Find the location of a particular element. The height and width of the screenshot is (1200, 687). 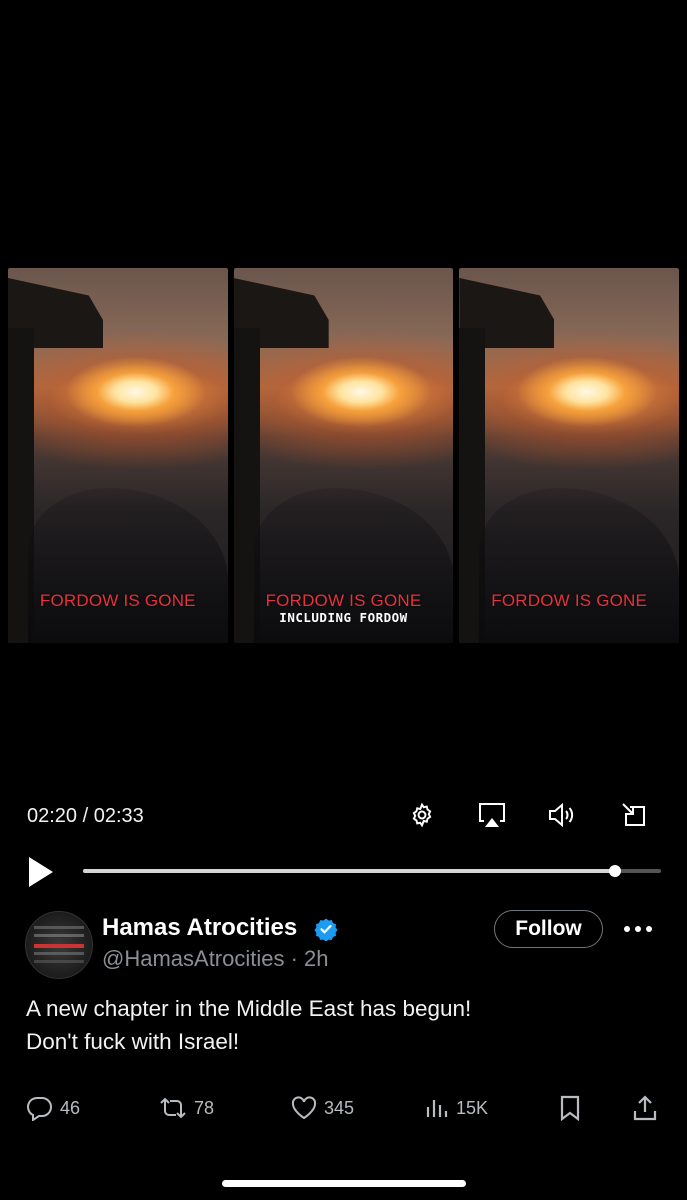

repost-icon is located at coordinates (173, 1108).